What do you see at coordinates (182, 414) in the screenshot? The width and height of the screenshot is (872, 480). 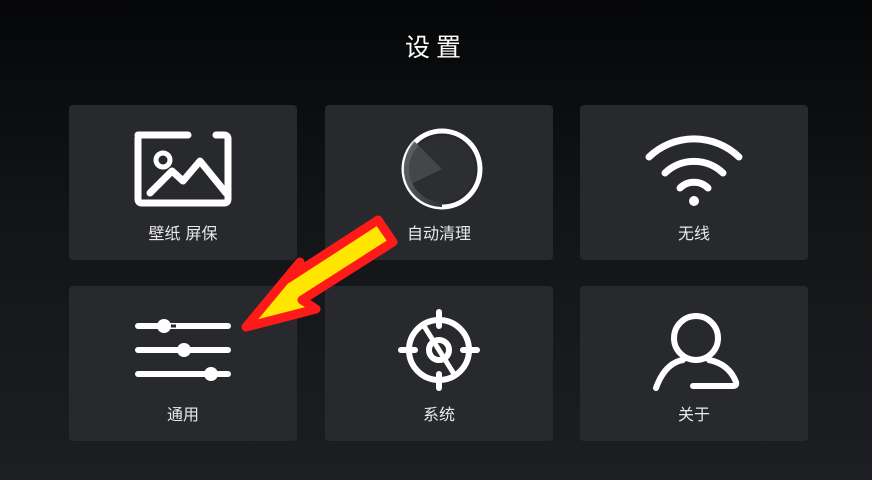 I see `tile-general-label: 通用` at bounding box center [182, 414].